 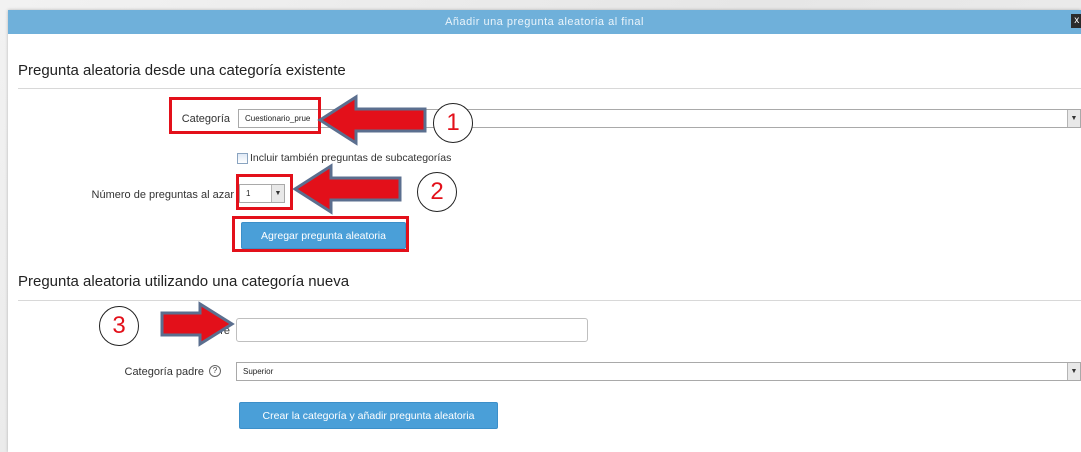 What do you see at coordinates (1076, 21) in the screenshot?
I see `close-icon: x` at bounding box center [1076, 21].